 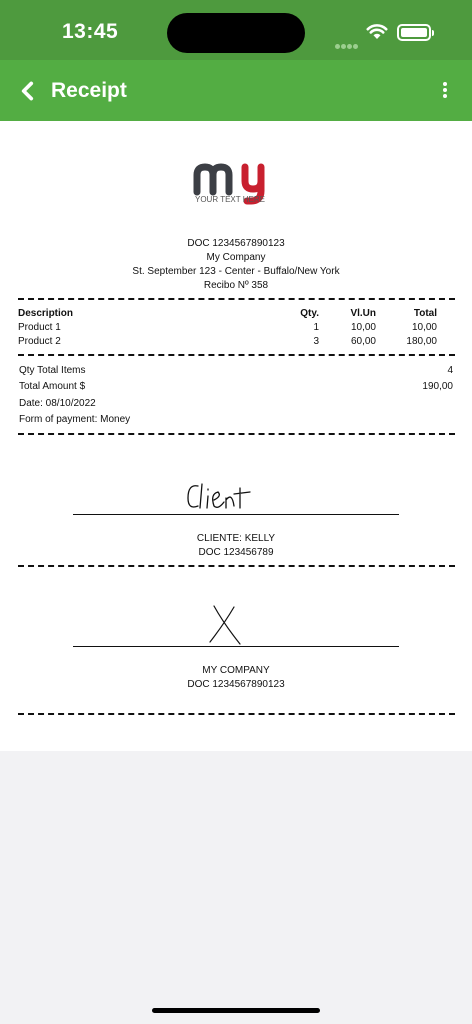 I want to click on summary-qty-value: 4, so click(x=450, y=370).